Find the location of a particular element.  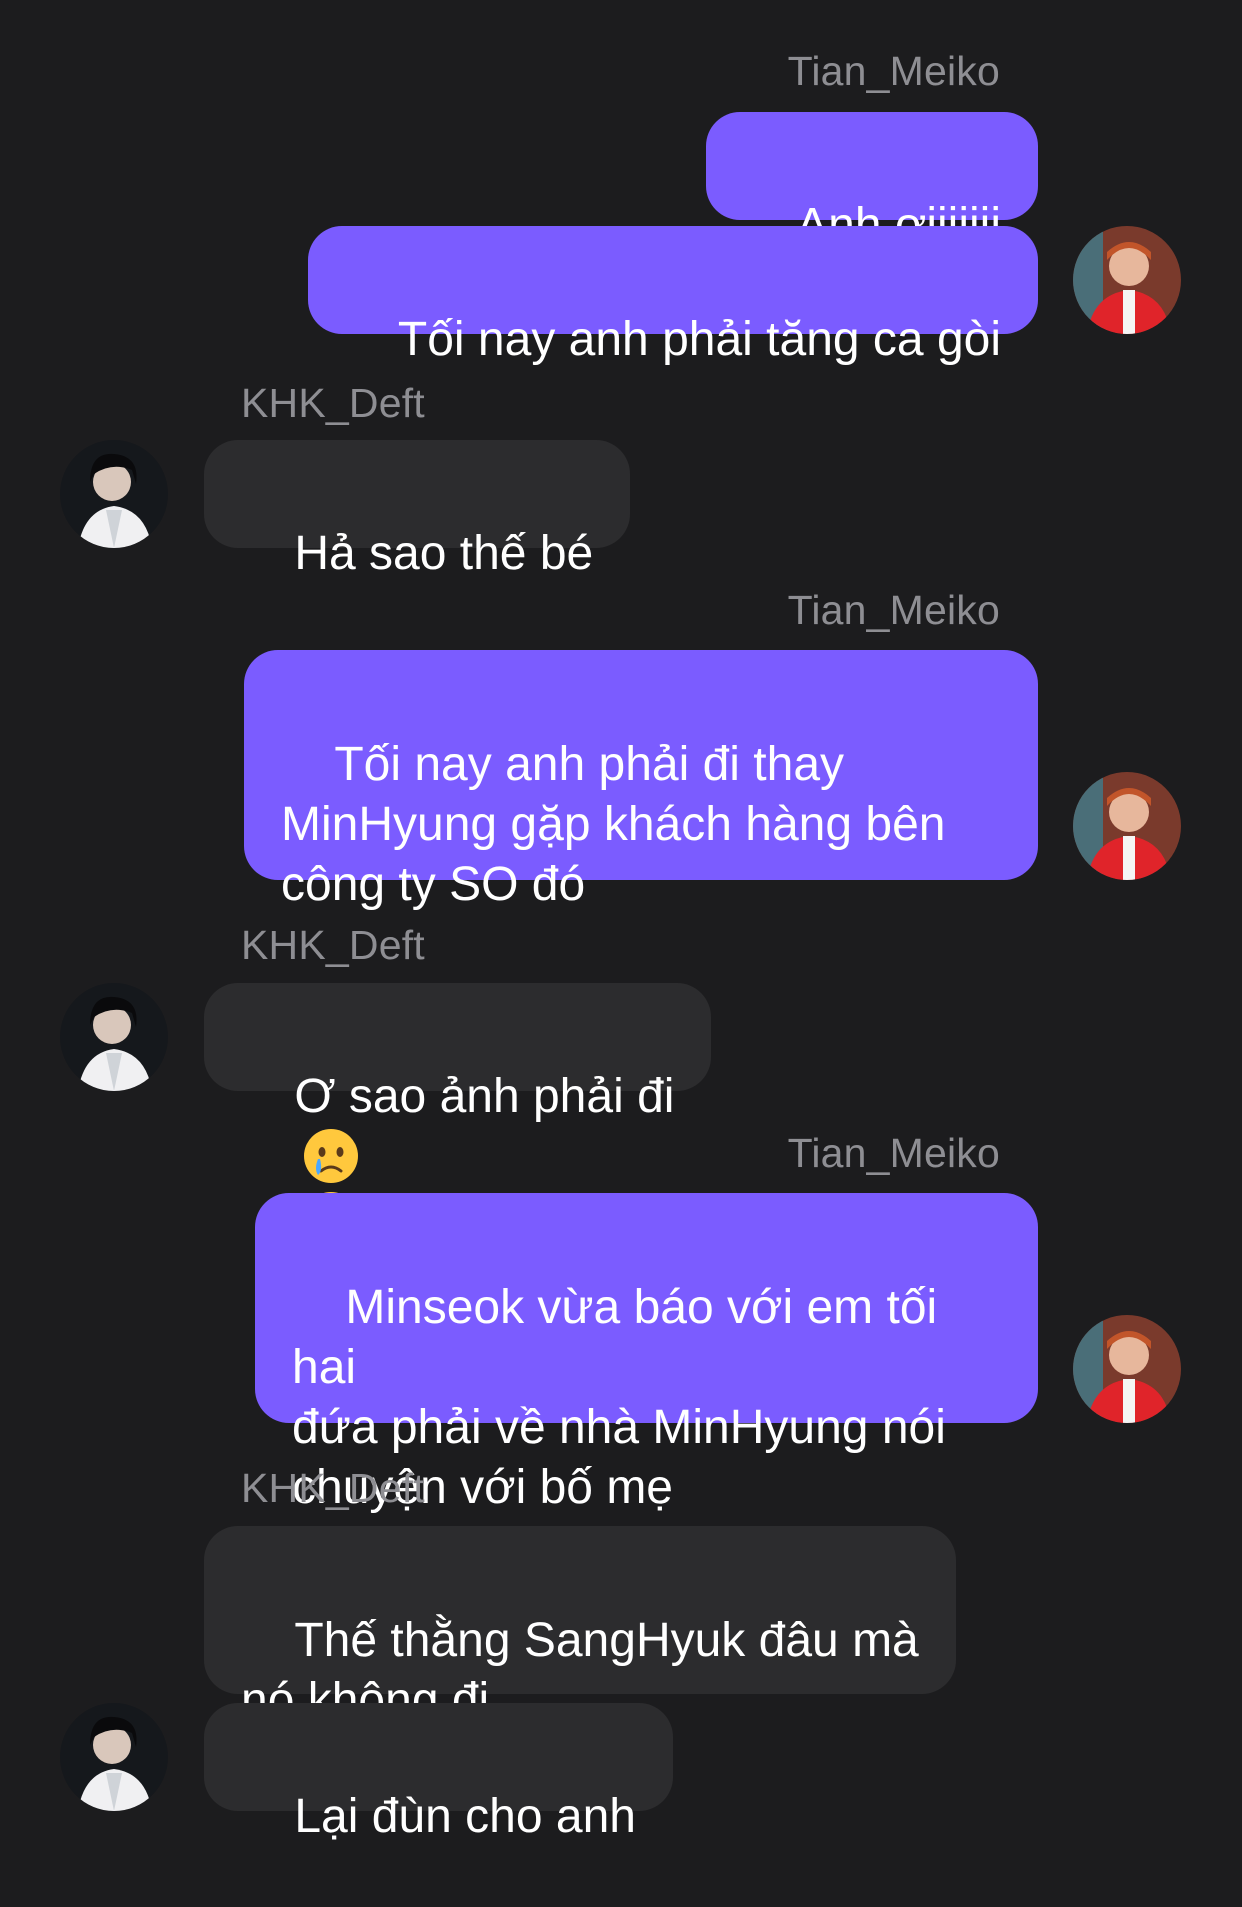

message-bubble-incoming: Thế thằng SangHyuk đâu mà nó không đi is located at coordinates (580, 1626).